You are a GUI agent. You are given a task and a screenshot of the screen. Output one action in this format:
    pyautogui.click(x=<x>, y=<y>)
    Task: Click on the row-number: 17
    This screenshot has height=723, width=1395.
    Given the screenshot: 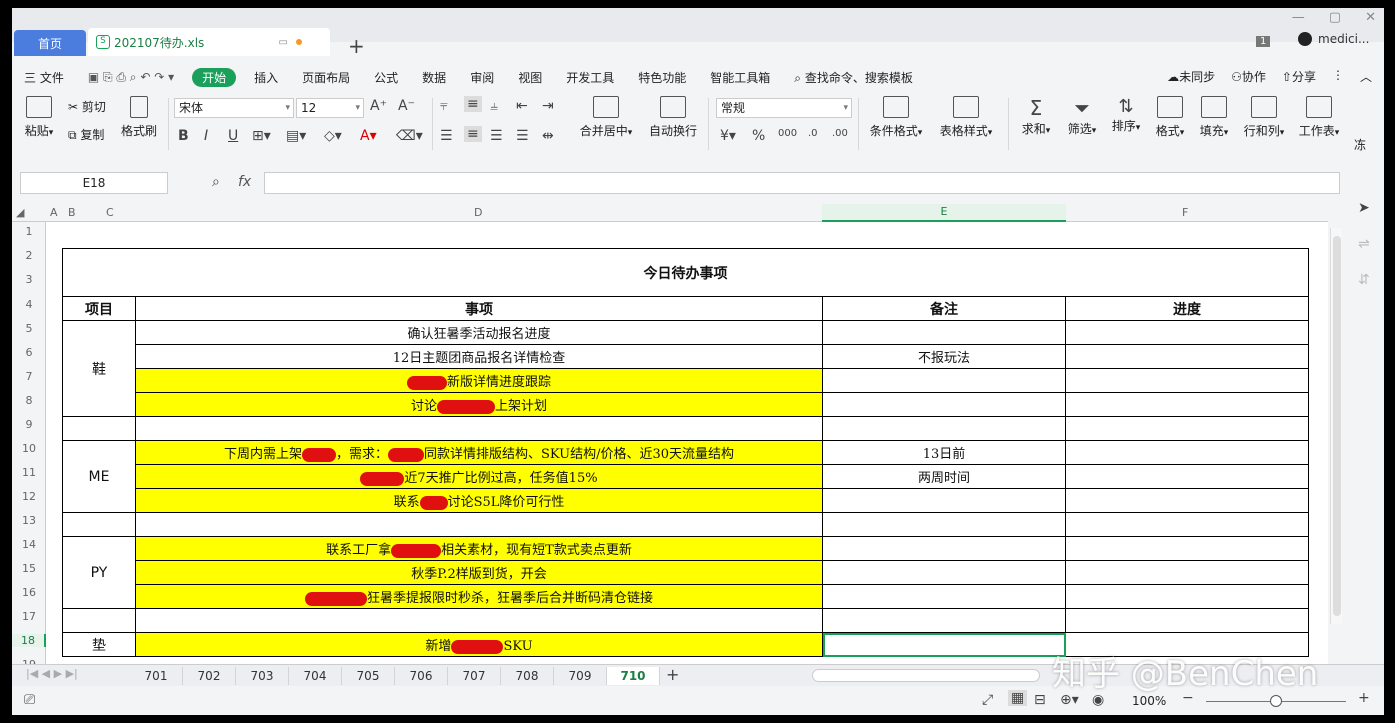 What is the action you would take?
    pyautogui.click(x=29, y=616)
    